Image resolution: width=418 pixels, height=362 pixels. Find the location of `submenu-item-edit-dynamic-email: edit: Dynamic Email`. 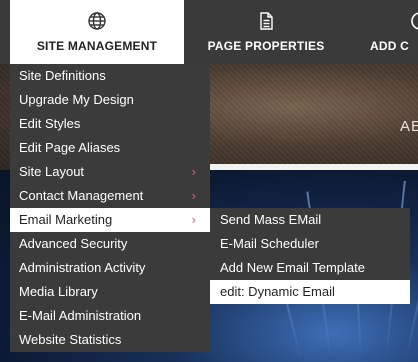

submenu-item-edit-dynamic-email: edit: Dynamic Email is located at coordinates (310, 292).